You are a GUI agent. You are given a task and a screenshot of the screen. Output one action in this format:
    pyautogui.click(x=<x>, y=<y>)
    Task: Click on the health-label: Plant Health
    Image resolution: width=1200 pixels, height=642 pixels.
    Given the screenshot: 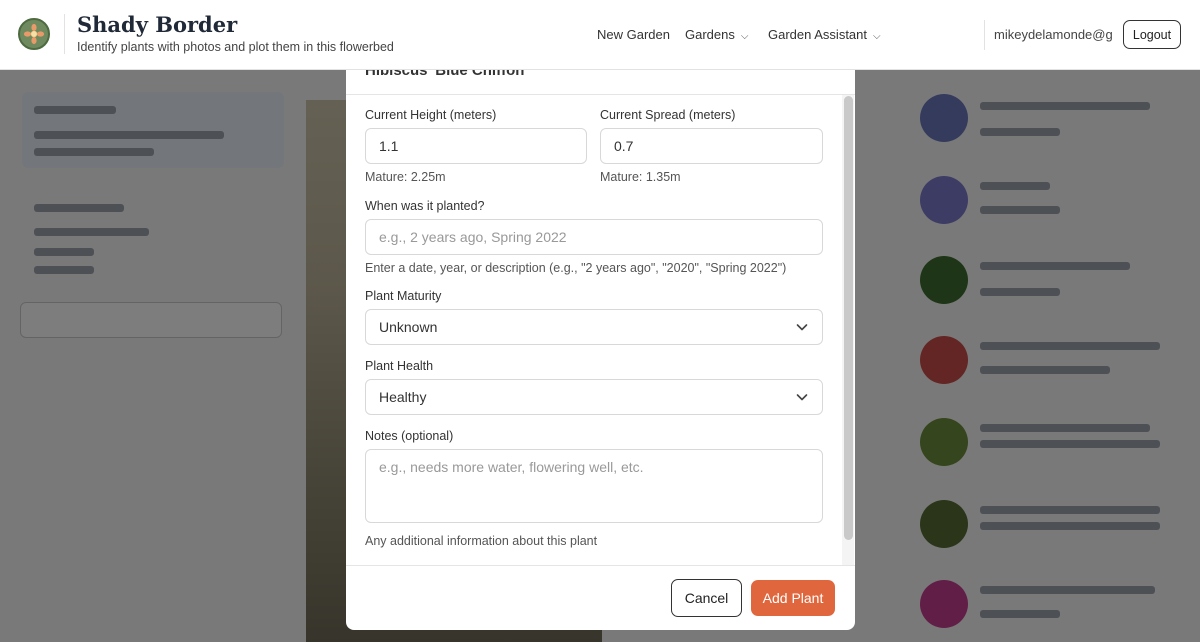 What is the action you would take?
    pyautogui.click(x=399, y=366)
    